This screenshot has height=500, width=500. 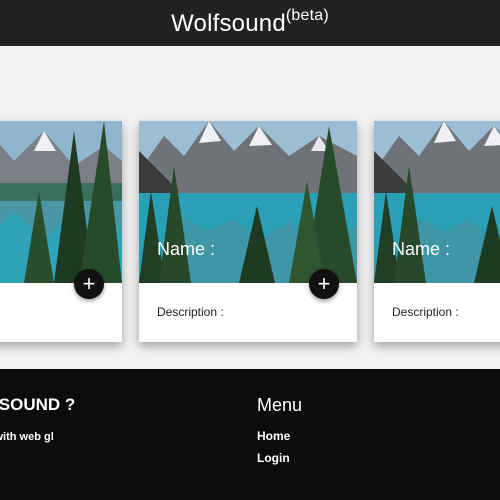 I want to click on brand-name: Wolfsound, so click(x=228, y=23).